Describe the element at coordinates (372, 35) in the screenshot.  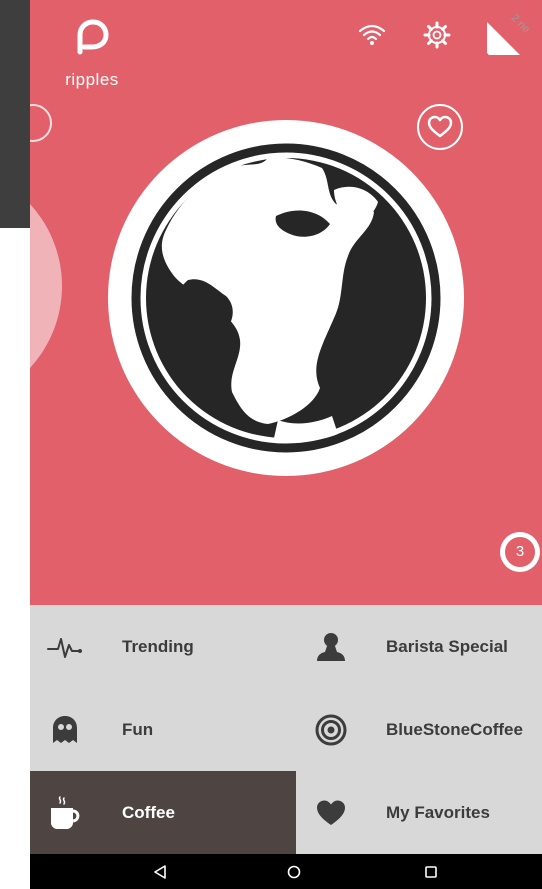
I see `wifi-icon` at that location.